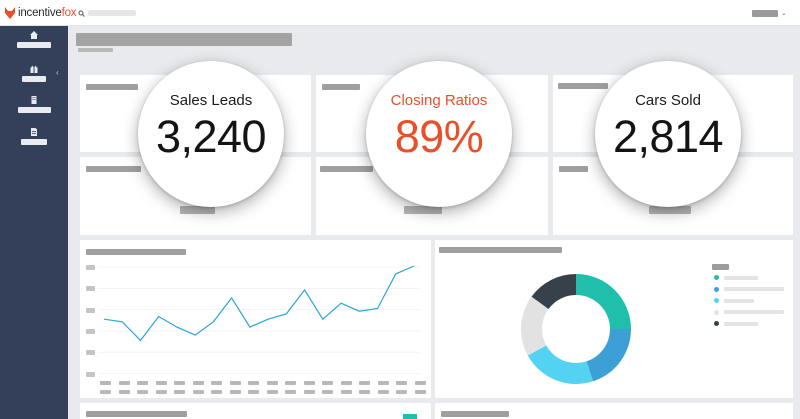 Image resolution: width=800 pixels, height=419 pixels. I want to click on sidebar-item-home, so click(34, 39).